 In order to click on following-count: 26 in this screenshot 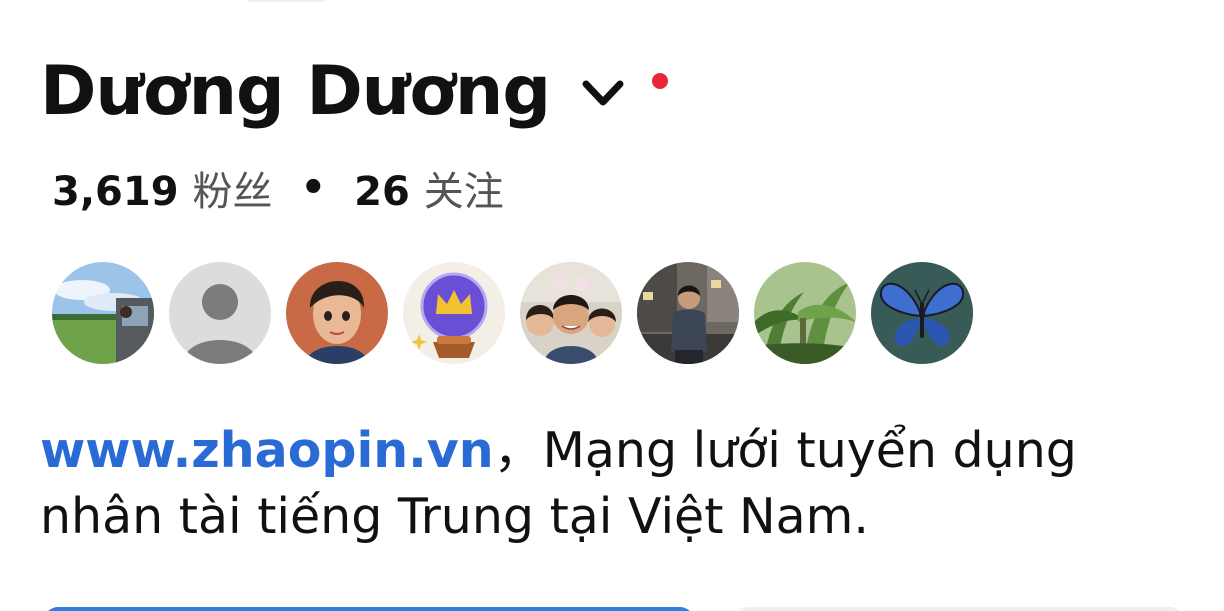, I will do `click(382, 192)`.